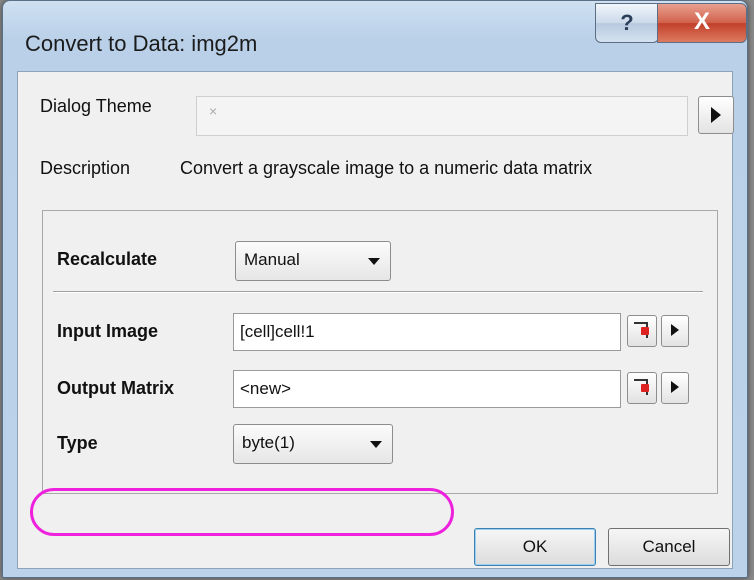 The width and height of the screenshot is (754, 580). What do you see at coordinates (642, 331) in the screenshot?
I see `input-image-select-button` at bounding box center [642, 331].